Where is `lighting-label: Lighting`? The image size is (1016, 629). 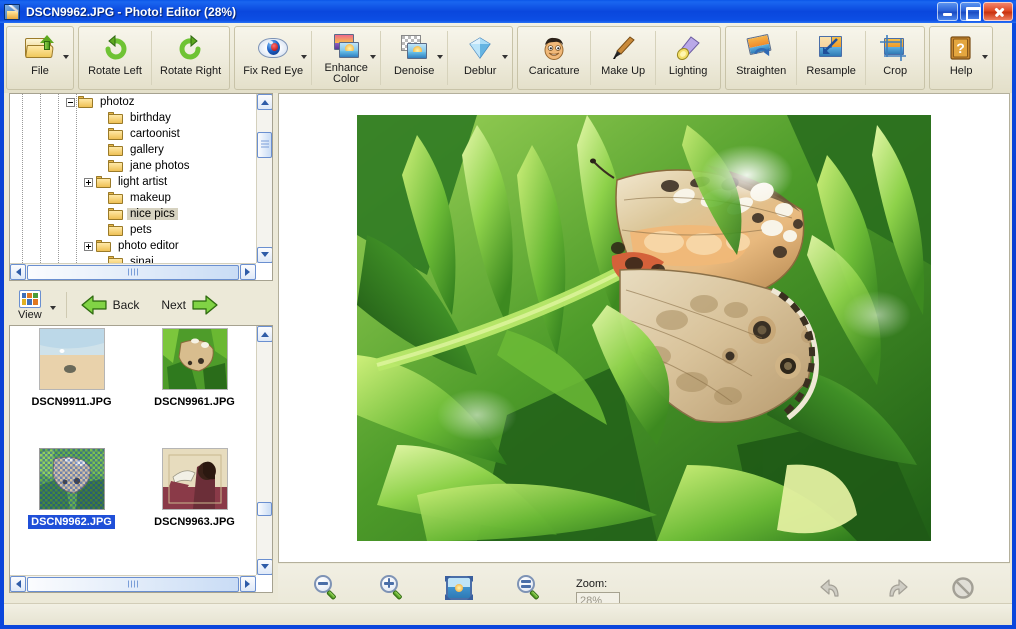 lighting-label: Lighting is located at coordinates (688, 71).